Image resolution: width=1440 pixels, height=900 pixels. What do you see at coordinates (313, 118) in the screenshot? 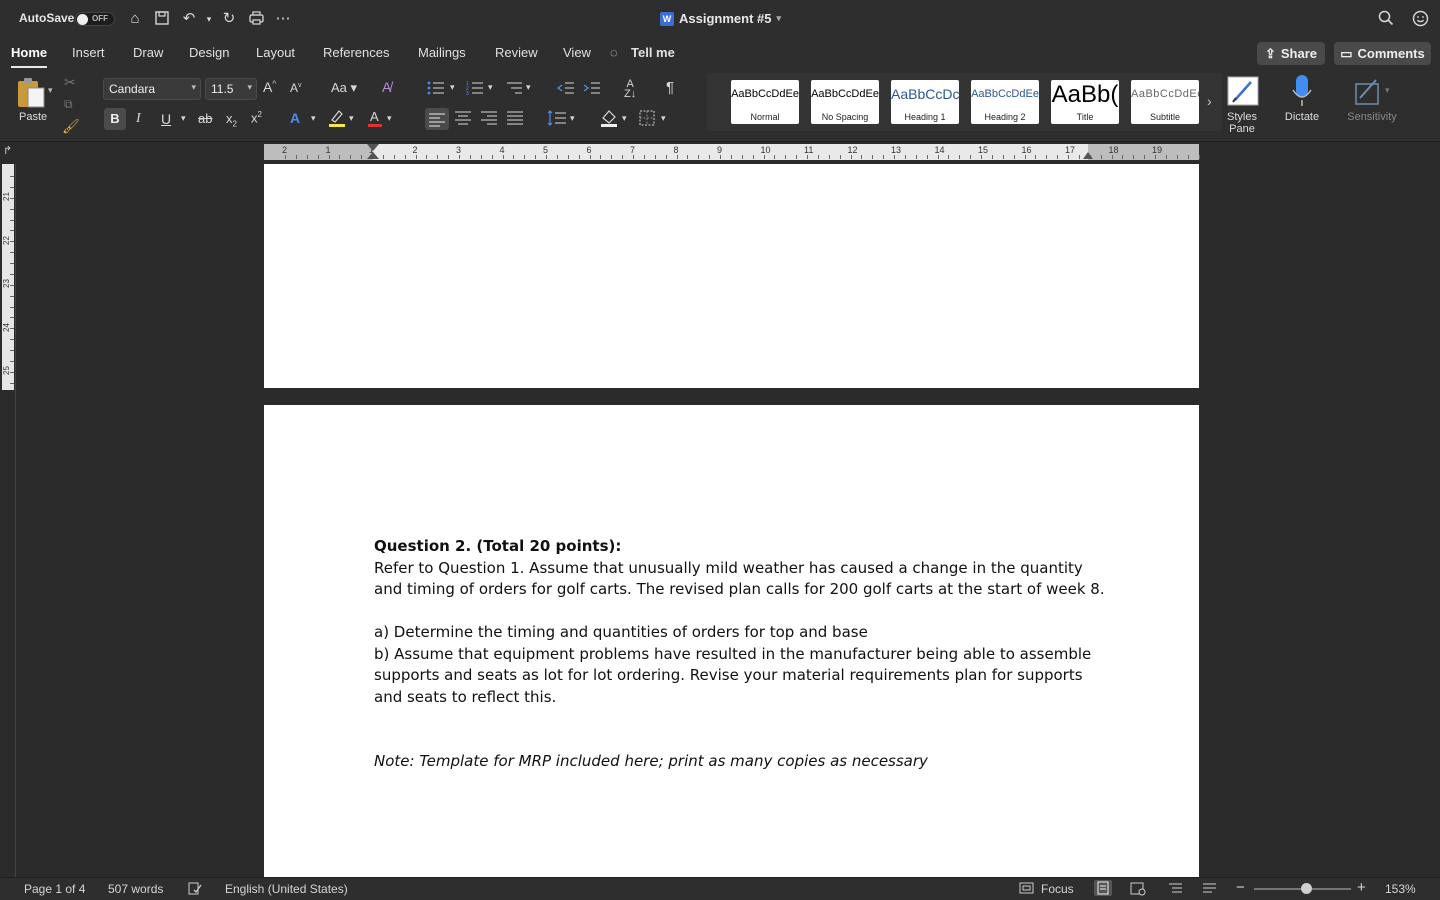
I see `text-effects-dropdown-icon: ▾` at bounding box center [313, 118].